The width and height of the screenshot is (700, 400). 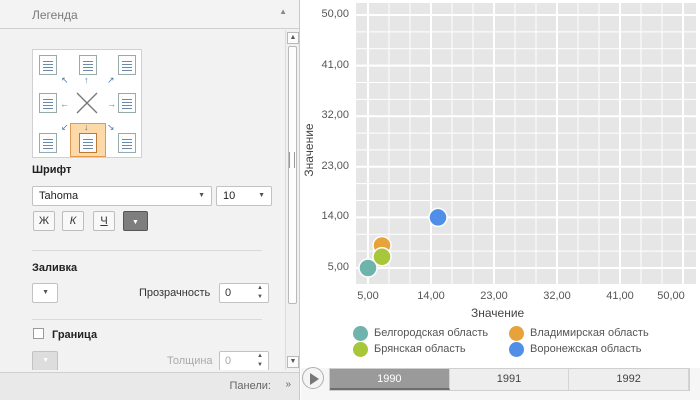 What do you see at coordinates (292, 160) in the screenshot?
I see `splitter-grip-icon` at bounding box center [292, 160].